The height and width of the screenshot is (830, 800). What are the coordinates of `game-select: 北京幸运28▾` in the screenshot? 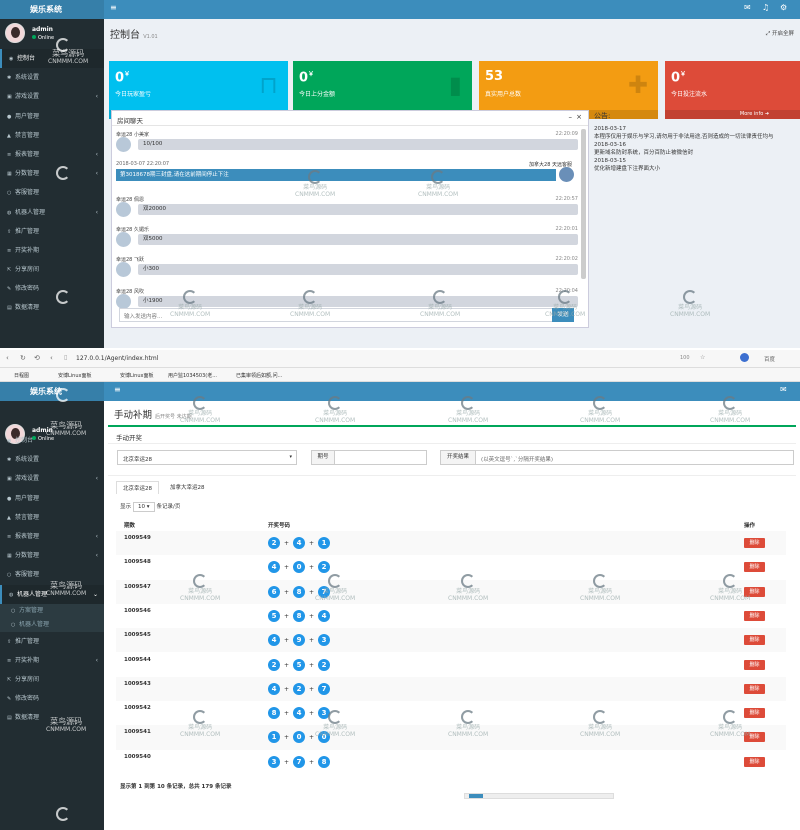 It's located at (207, 457).